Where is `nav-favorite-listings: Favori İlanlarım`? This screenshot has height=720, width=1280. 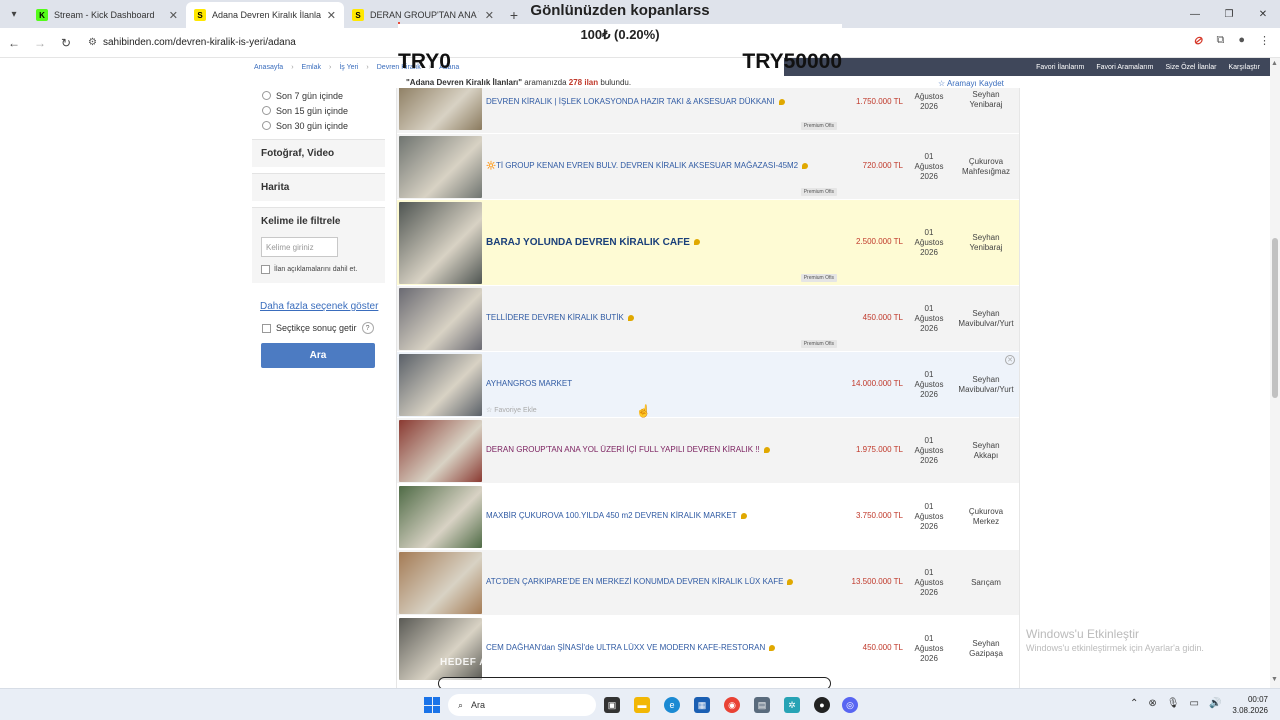
nav-favorite-listings: Favori İlanlarım is located at coordinates (1060, 67).